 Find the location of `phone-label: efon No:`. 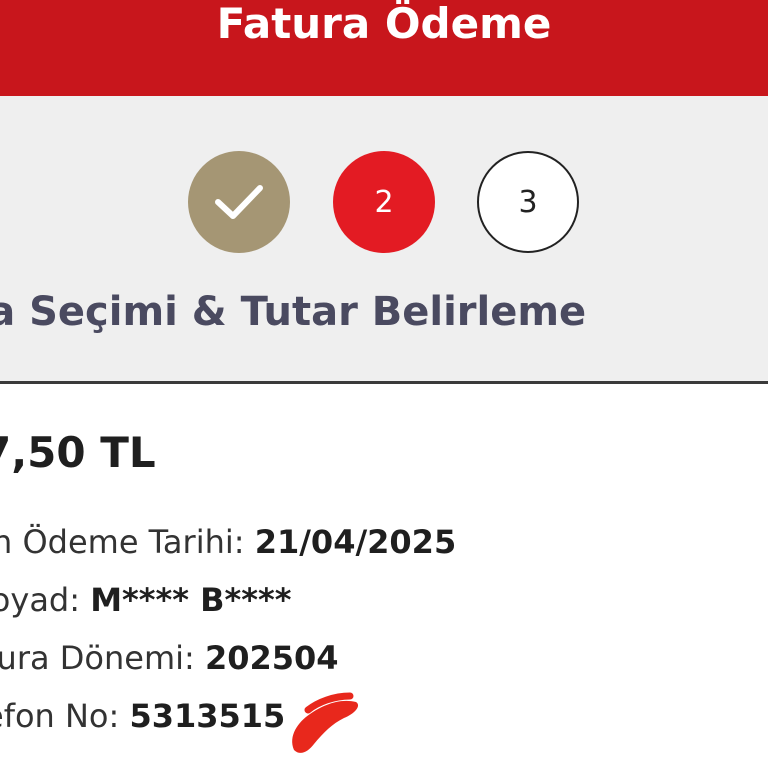

phone-label: efon No: is located at coordinates (60, 716).